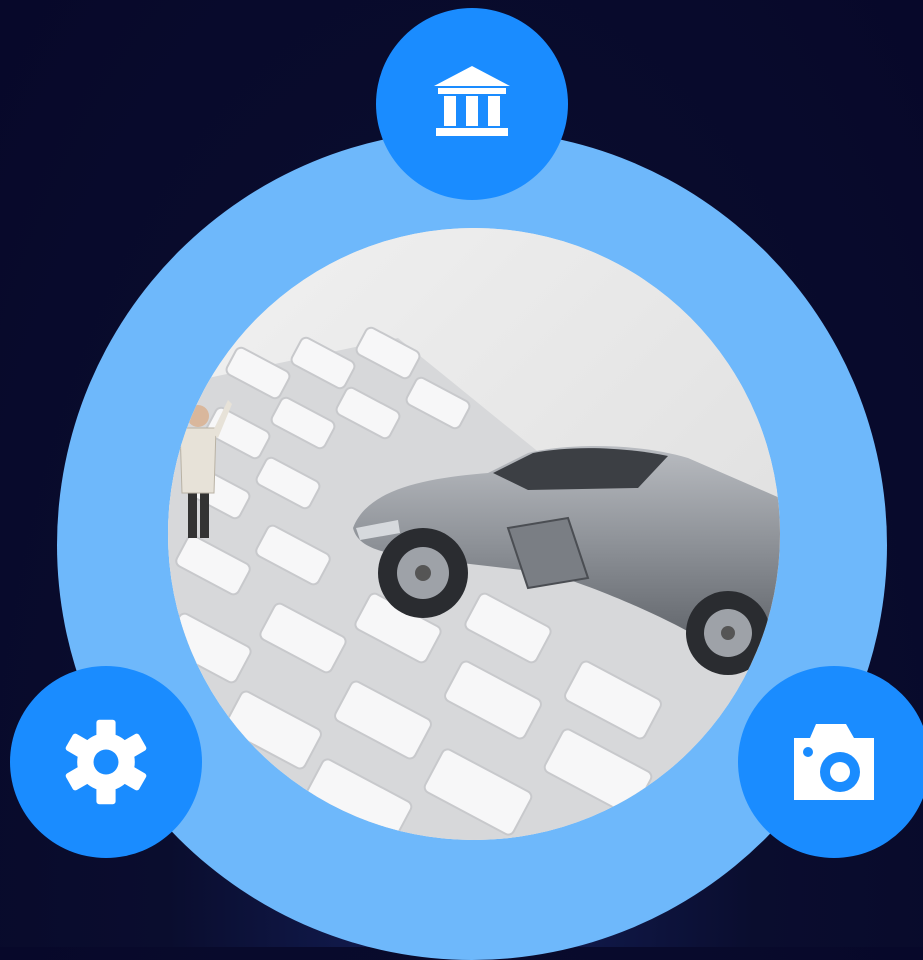 This screenshot has height=960, width=923. I want to click on gear-icon, so click(106, 762).